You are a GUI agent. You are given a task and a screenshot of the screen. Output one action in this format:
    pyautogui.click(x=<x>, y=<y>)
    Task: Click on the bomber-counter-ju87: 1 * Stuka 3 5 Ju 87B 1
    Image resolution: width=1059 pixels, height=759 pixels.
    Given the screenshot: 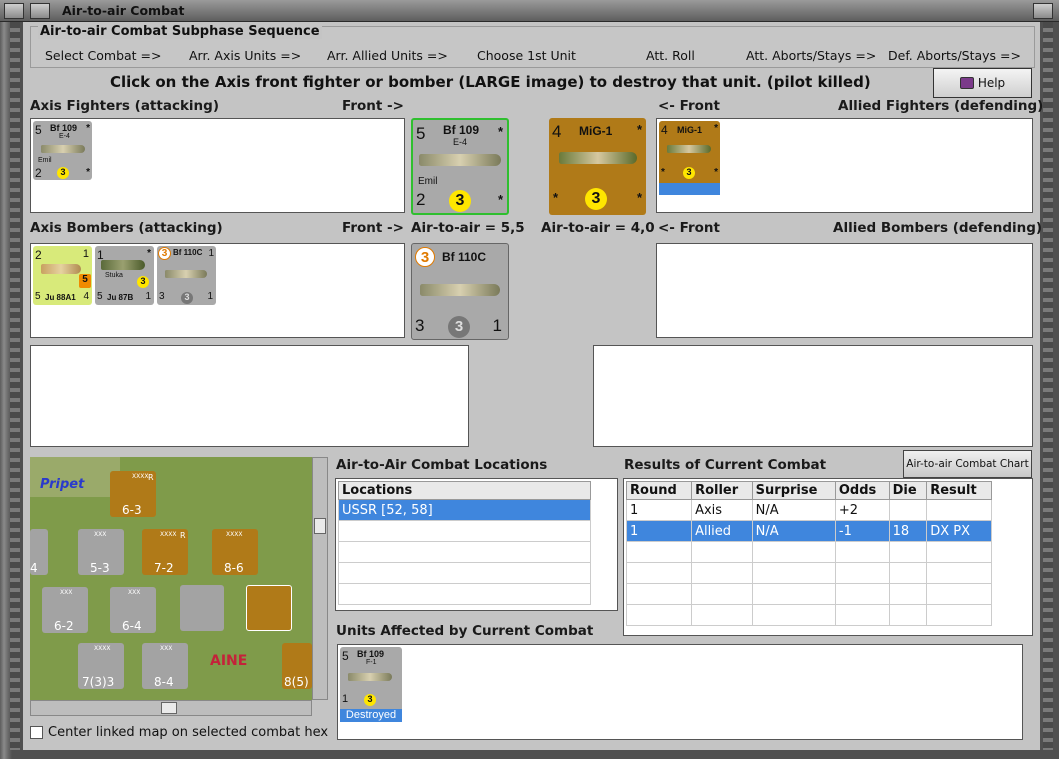 What is the action you would take?
    pyautogui.click(x=124, y=275)
    